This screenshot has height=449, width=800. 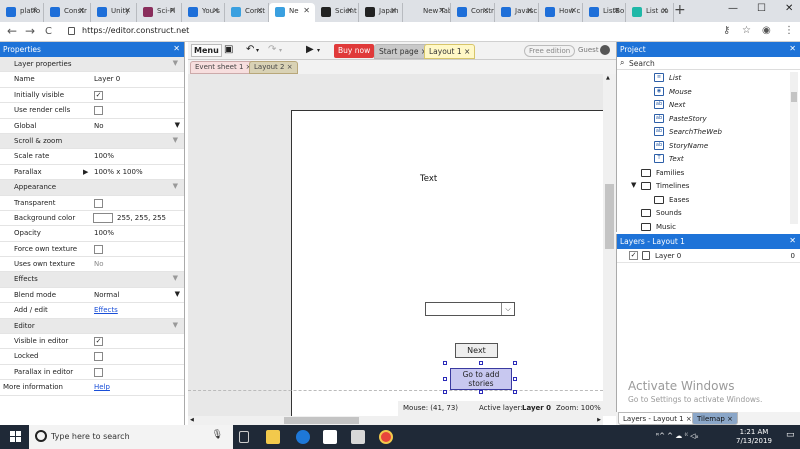 I want to click on reload-button: C, so click(x=48, y=31).